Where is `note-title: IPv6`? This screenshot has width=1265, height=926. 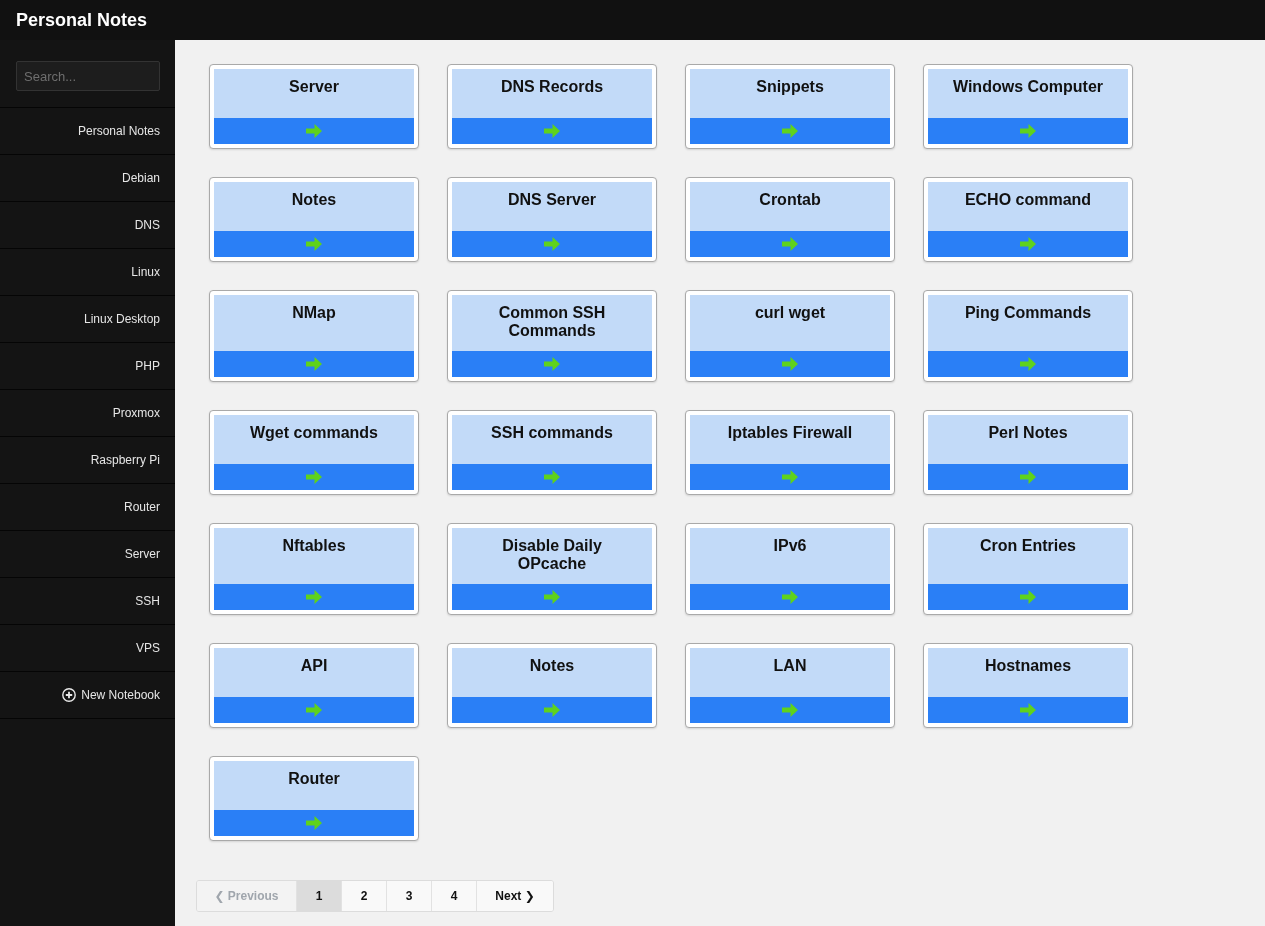 note-title: IPv6 is located at coordinates (790, 556).